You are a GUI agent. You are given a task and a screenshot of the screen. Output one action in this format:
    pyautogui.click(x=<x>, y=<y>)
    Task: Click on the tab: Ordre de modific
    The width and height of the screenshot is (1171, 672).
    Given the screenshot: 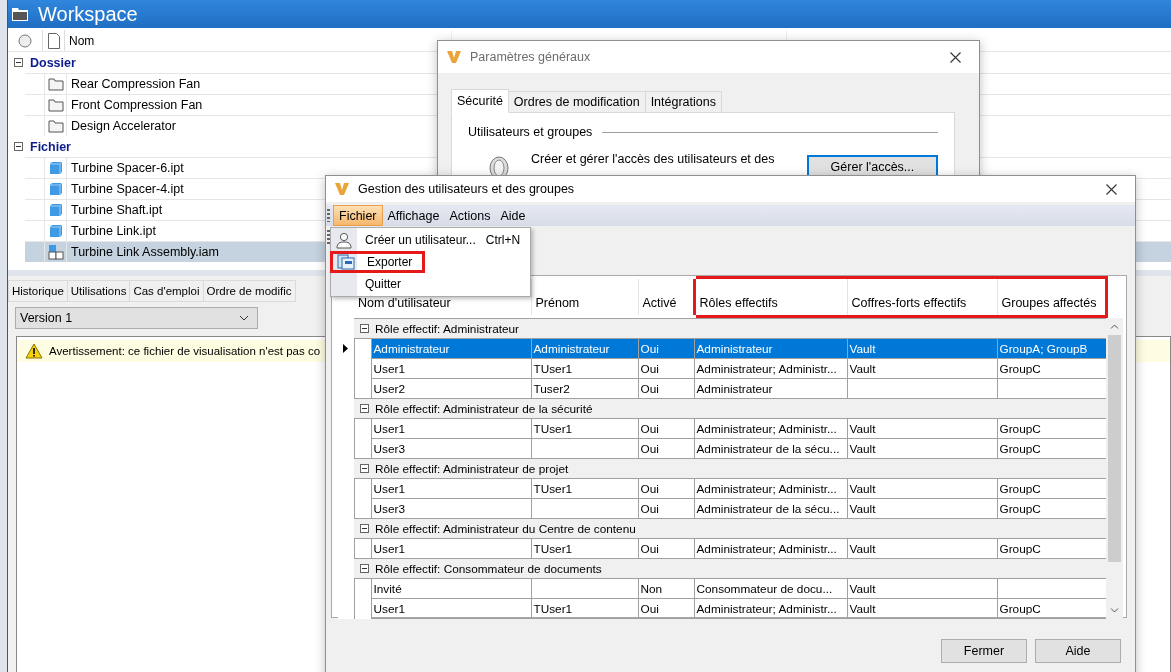 What is the action you would take?
    pyautogui.click(x=249, y=291)
    